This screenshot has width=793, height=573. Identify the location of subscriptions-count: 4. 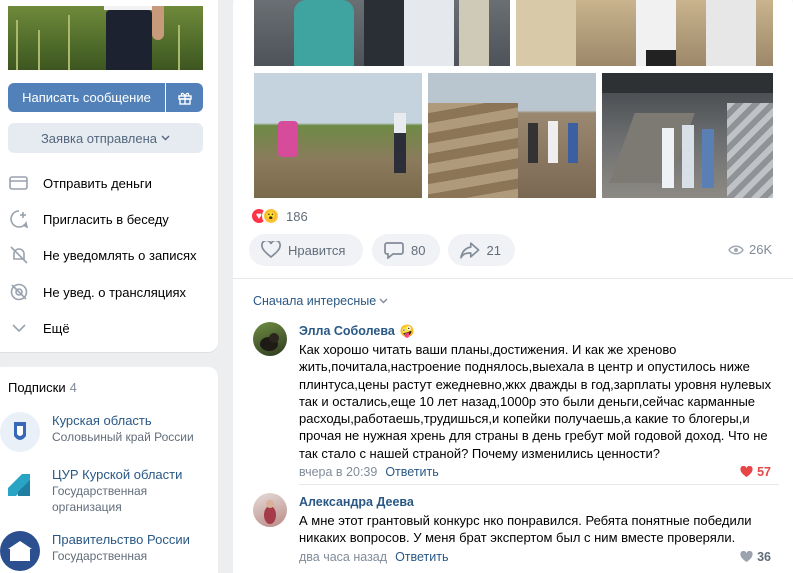
(73, 387).